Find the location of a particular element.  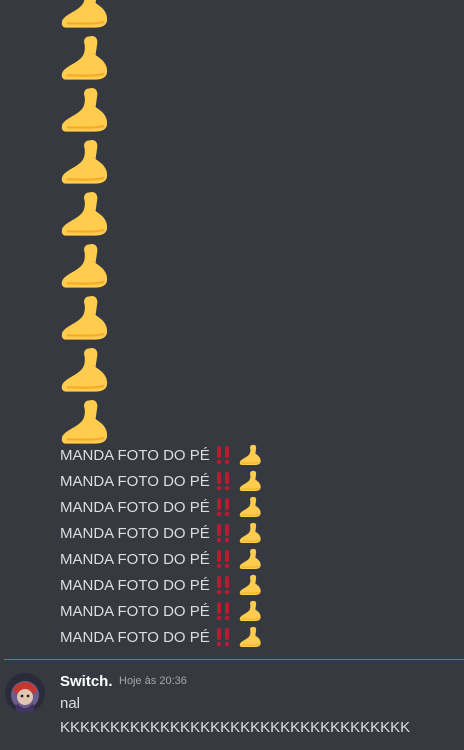

message-username: Switch. is located at coordinates (86, 681).